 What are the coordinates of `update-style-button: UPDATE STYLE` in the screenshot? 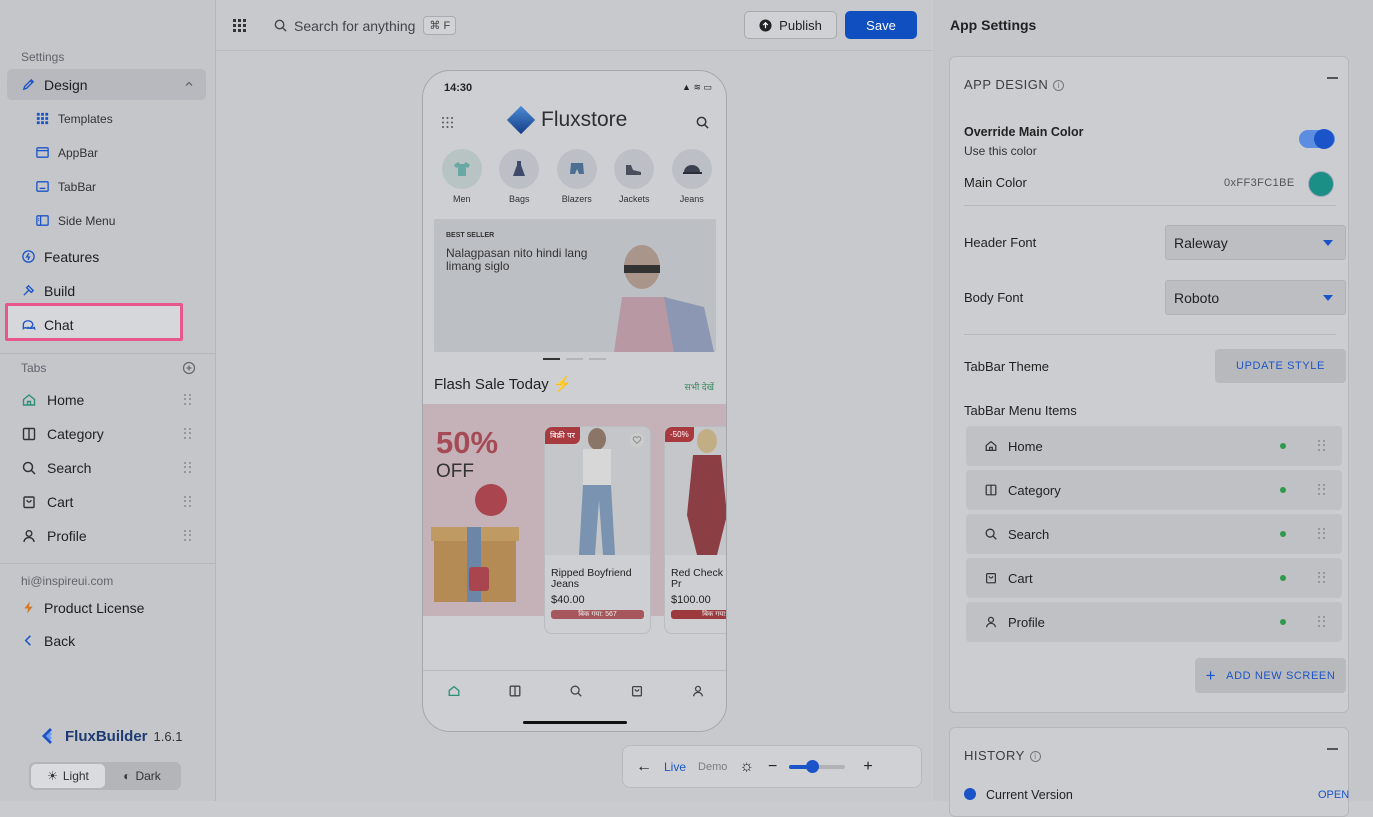 It's located at (1280, 366).